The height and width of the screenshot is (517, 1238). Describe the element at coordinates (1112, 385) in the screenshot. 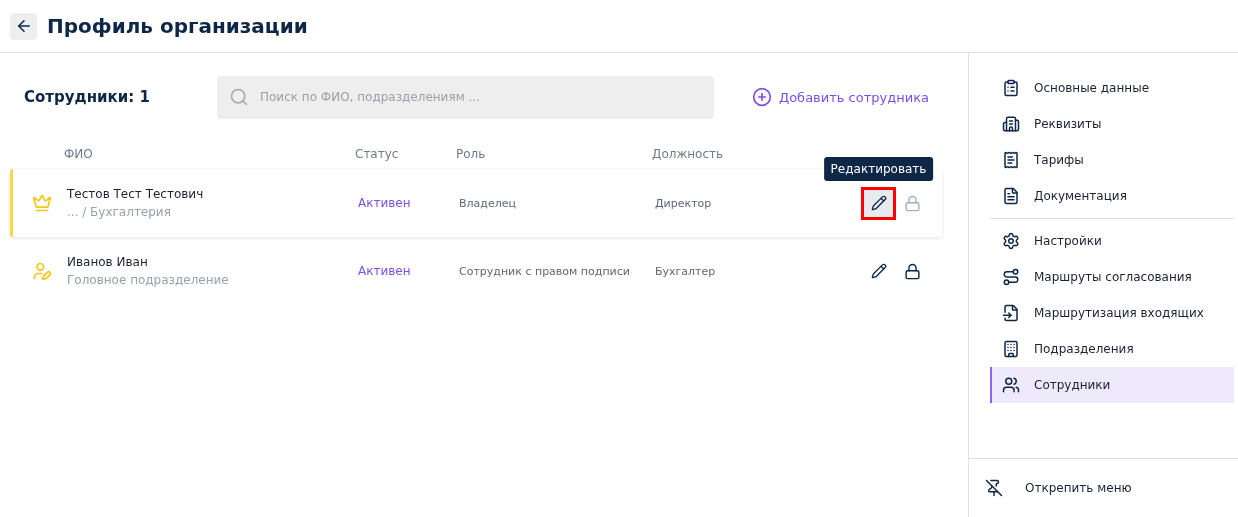

I see `sidebar-item: Сотрудники` at that location.